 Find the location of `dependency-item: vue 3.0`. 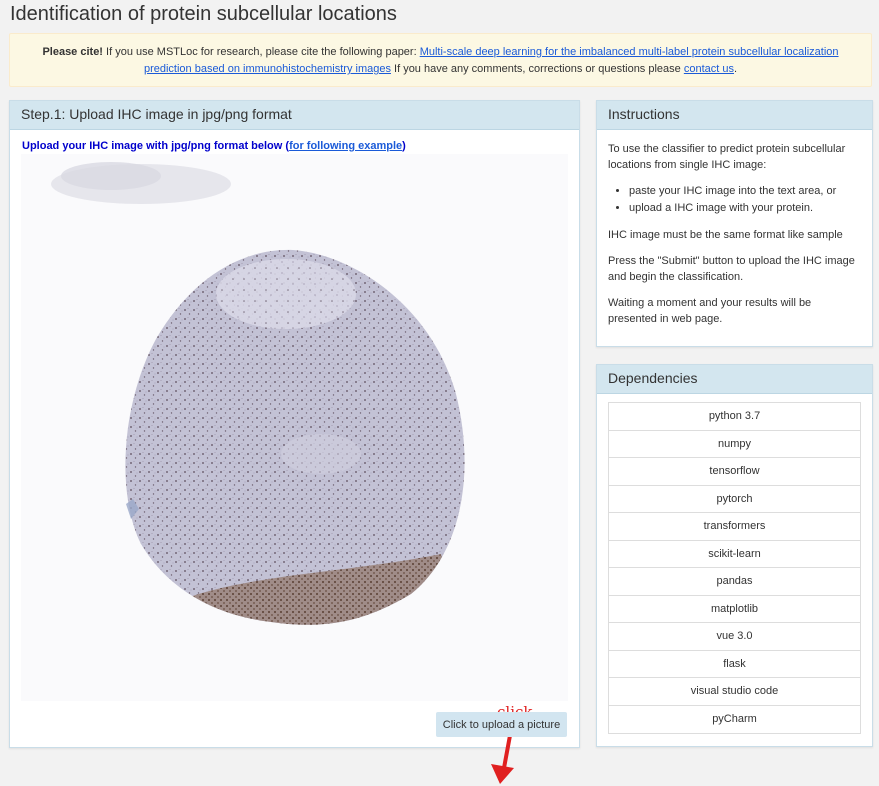

dependency-item: vue 3.0 is located at coordinates (734, 637).